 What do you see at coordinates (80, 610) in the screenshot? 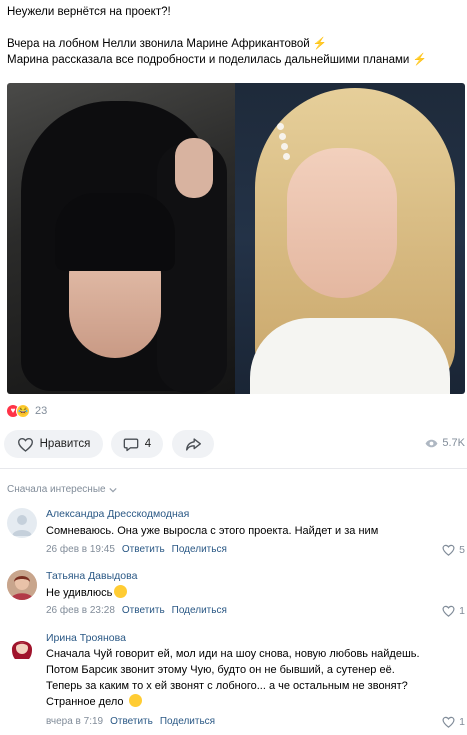
I see `comment-date: 26 фев в 23:28` at bounding box center [80, 610].